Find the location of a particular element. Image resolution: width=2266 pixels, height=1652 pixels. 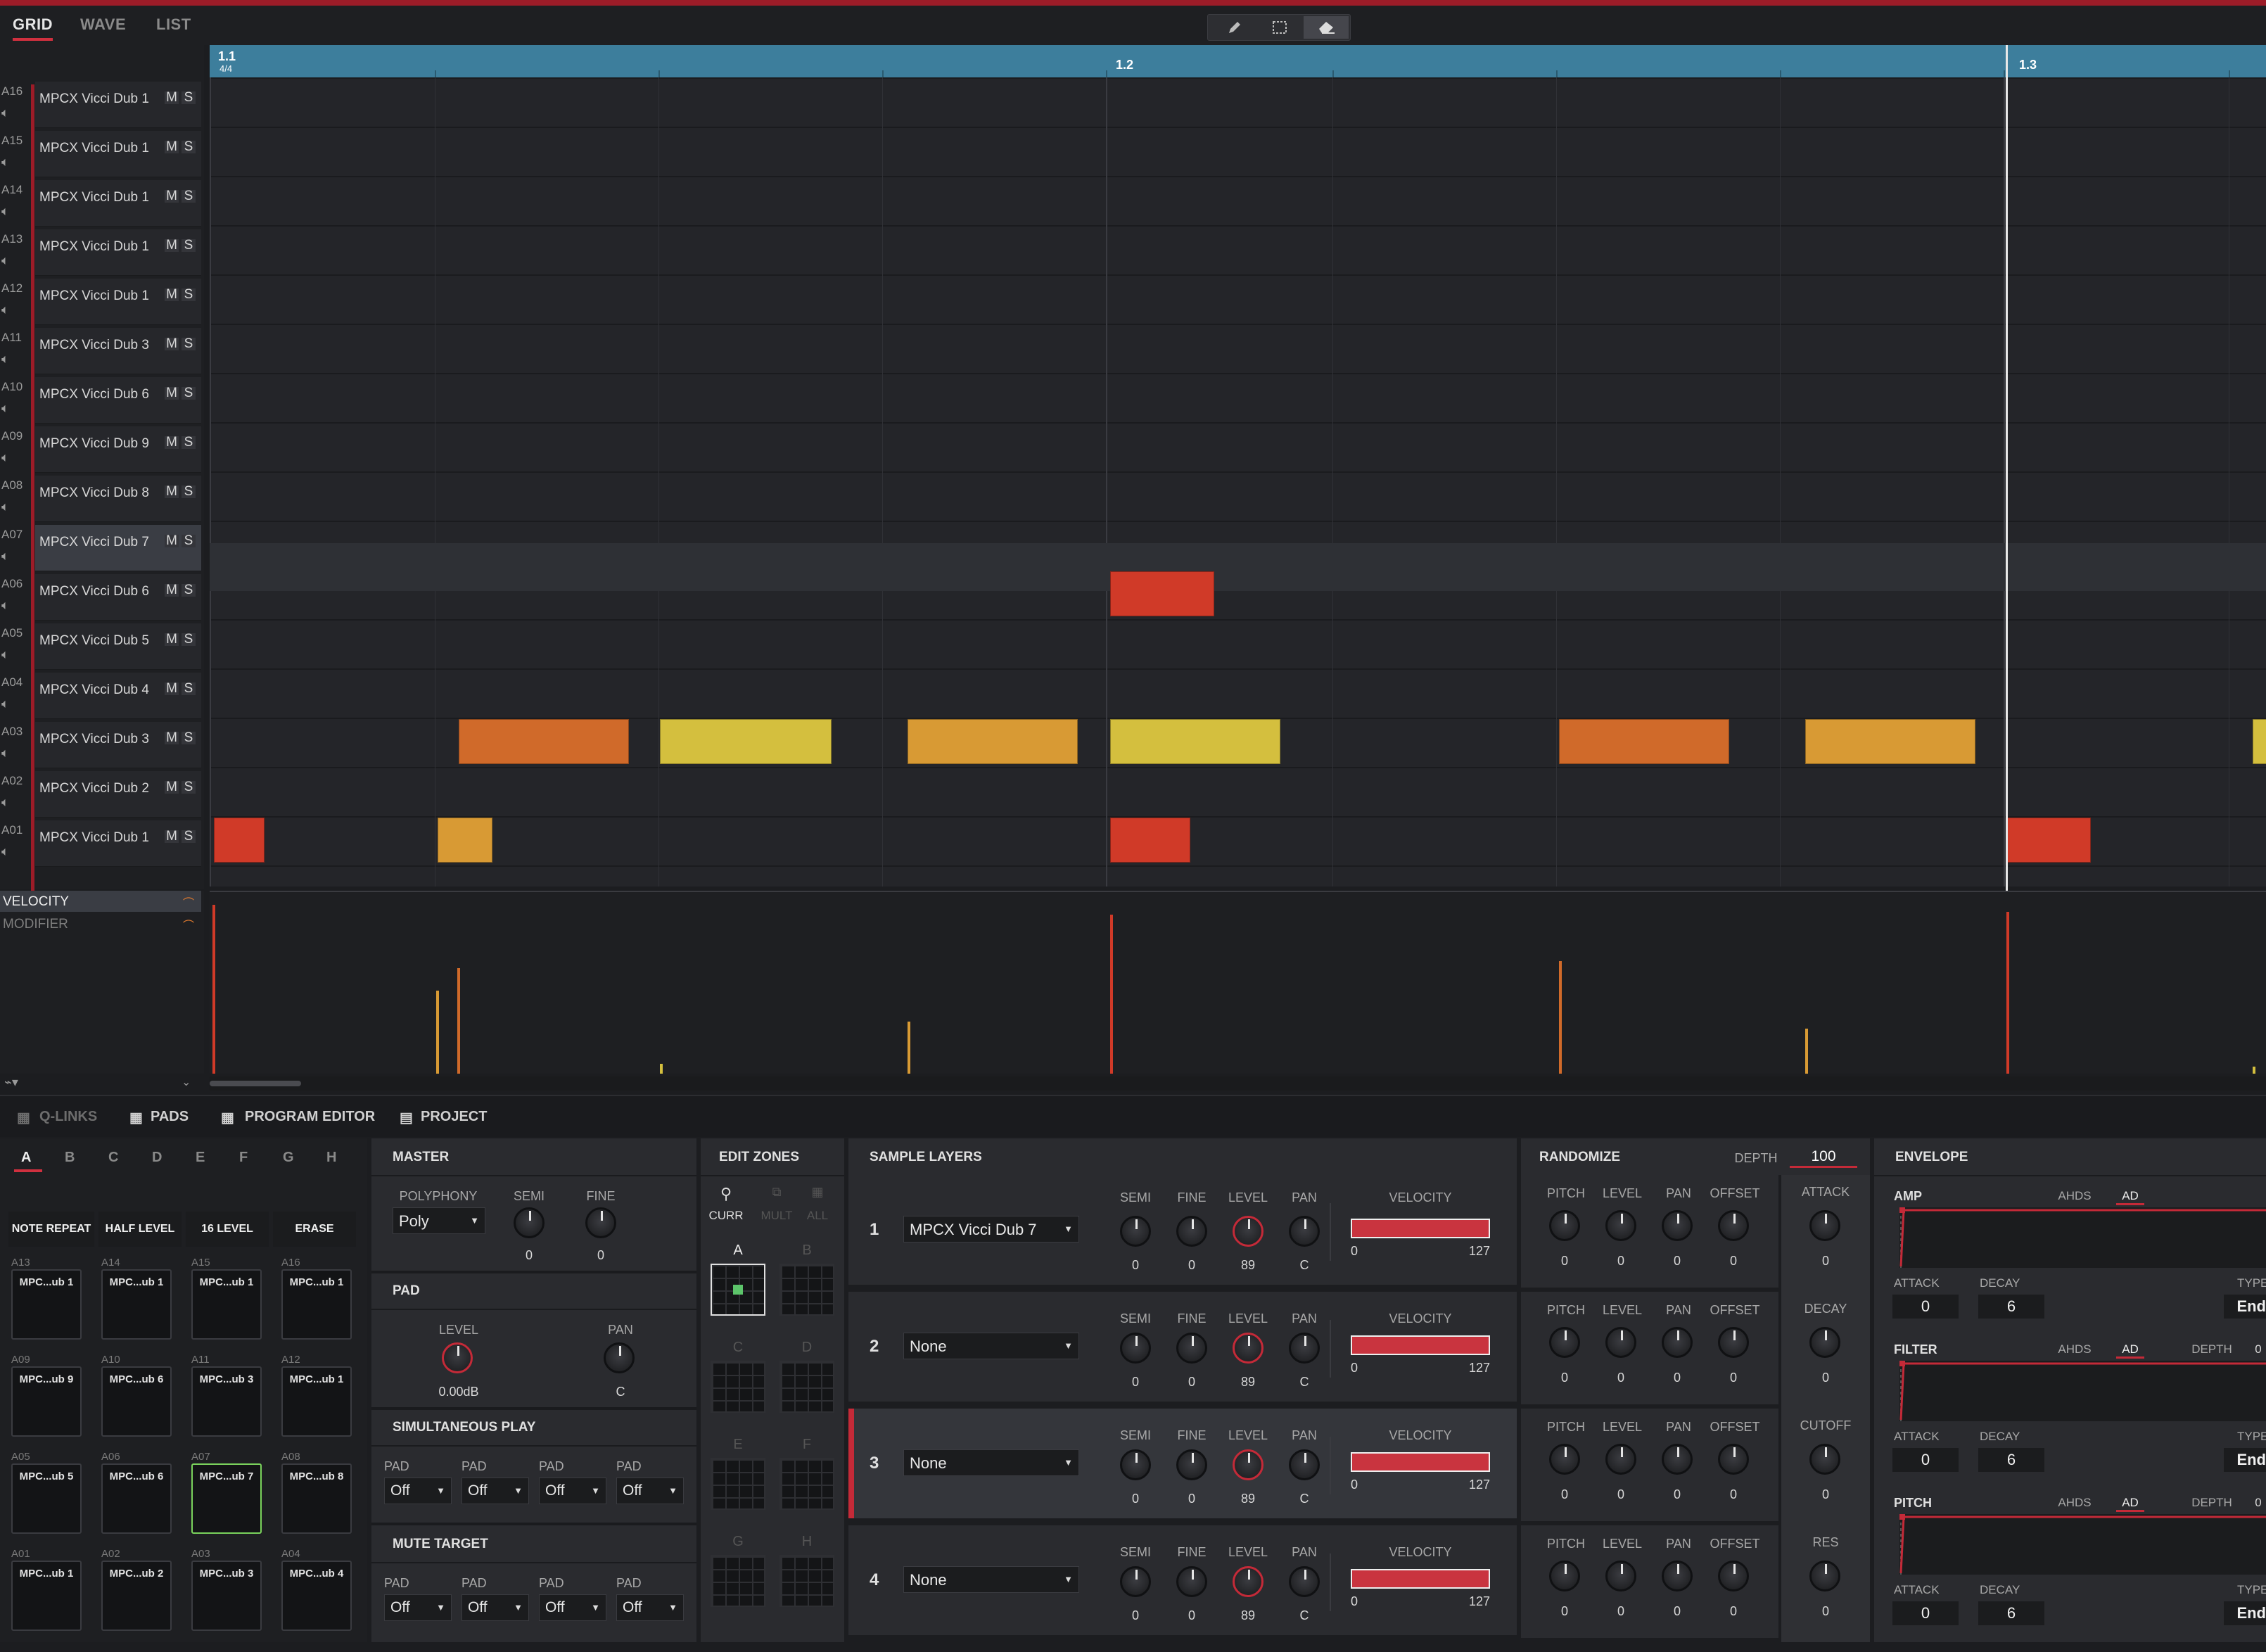

track-row: A12 🔈︎ MPCX Vicci Dub 1 MS is located at coordinates (102, 303).